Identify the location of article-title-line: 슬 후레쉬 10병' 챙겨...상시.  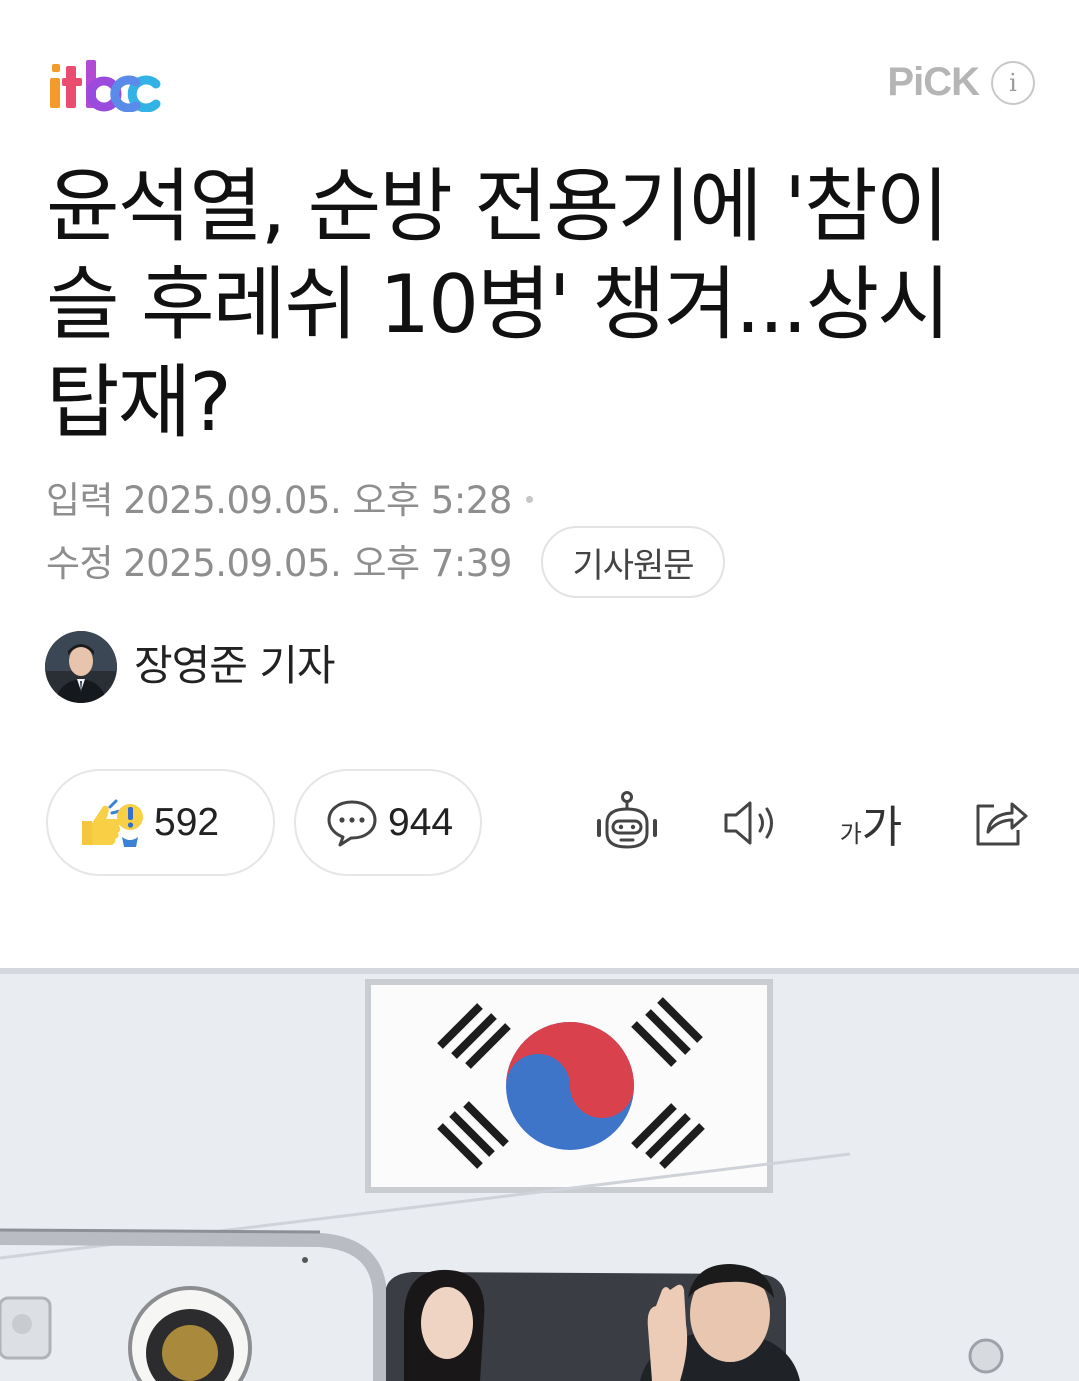
(498, 304).